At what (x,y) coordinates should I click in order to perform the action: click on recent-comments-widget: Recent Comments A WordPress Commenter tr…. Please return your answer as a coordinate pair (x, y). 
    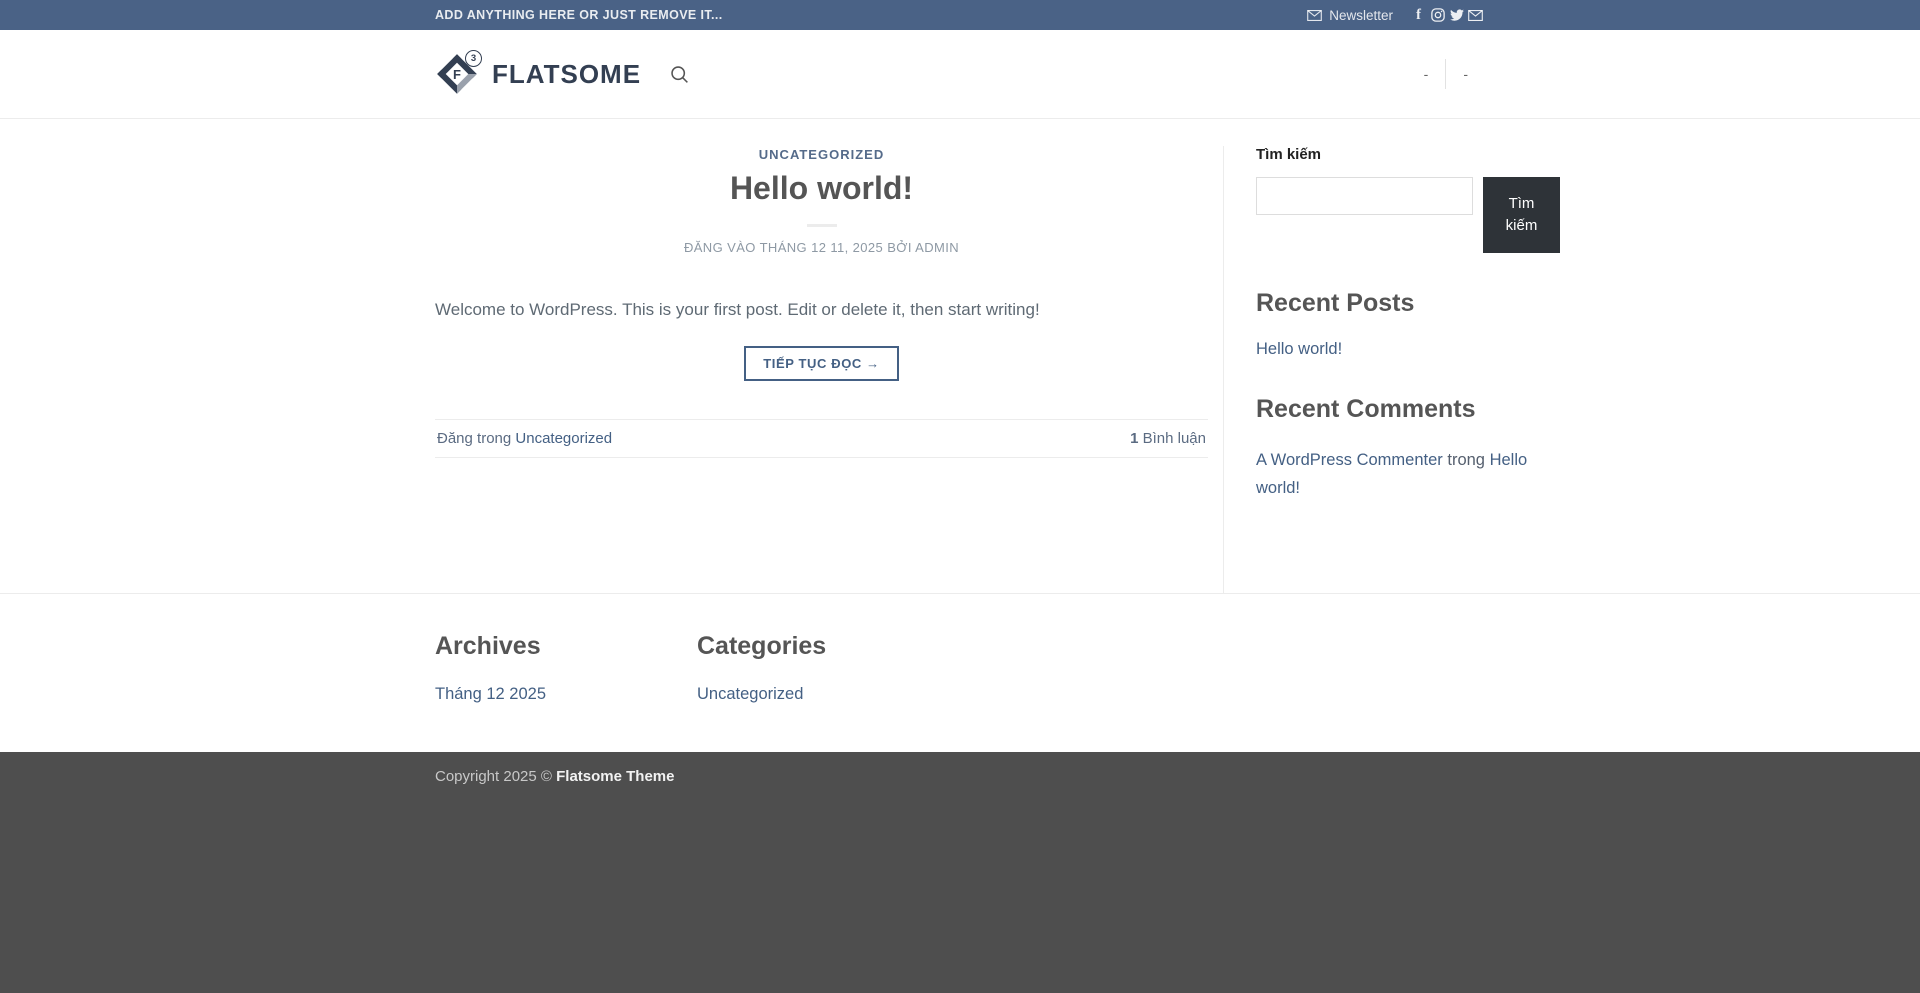
    Looking at the image, I should click on (1408, 448).